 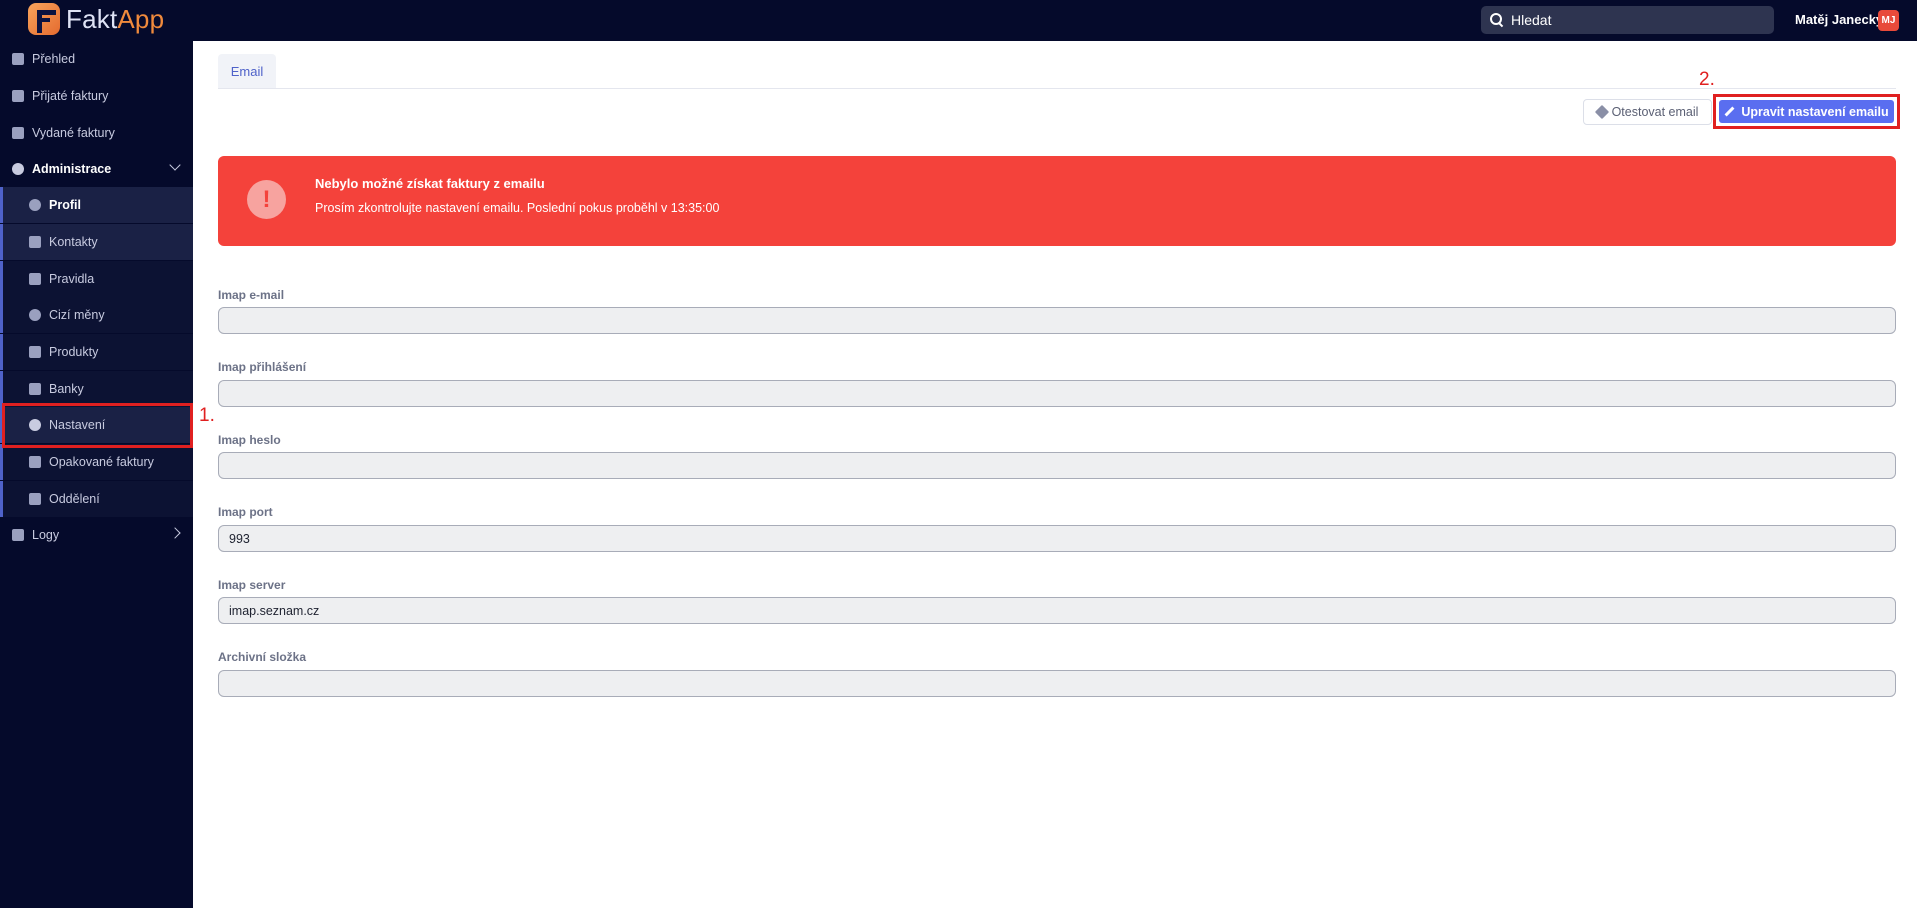 I want to click on bank-icon, so click(x=35, y=389).